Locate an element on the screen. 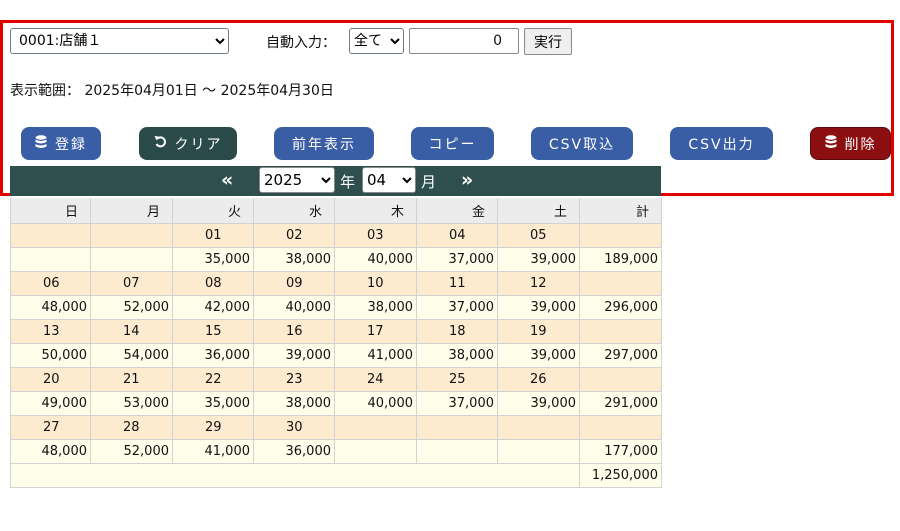 The width and height of the screenshot is (900, 531). calendar-header-row: 日 月 火 水 木 金 土 計 is located at coordinates (336, 211).